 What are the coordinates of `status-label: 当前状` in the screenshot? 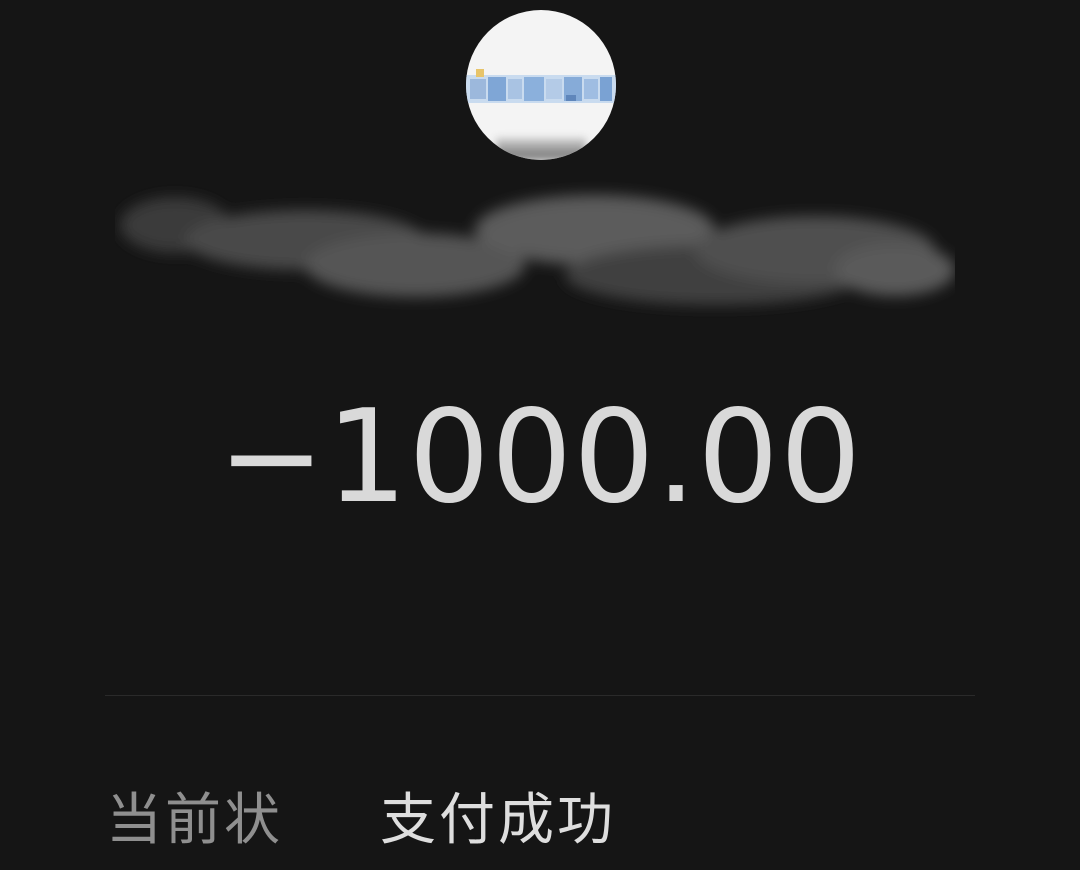 It's located at (194, 820).